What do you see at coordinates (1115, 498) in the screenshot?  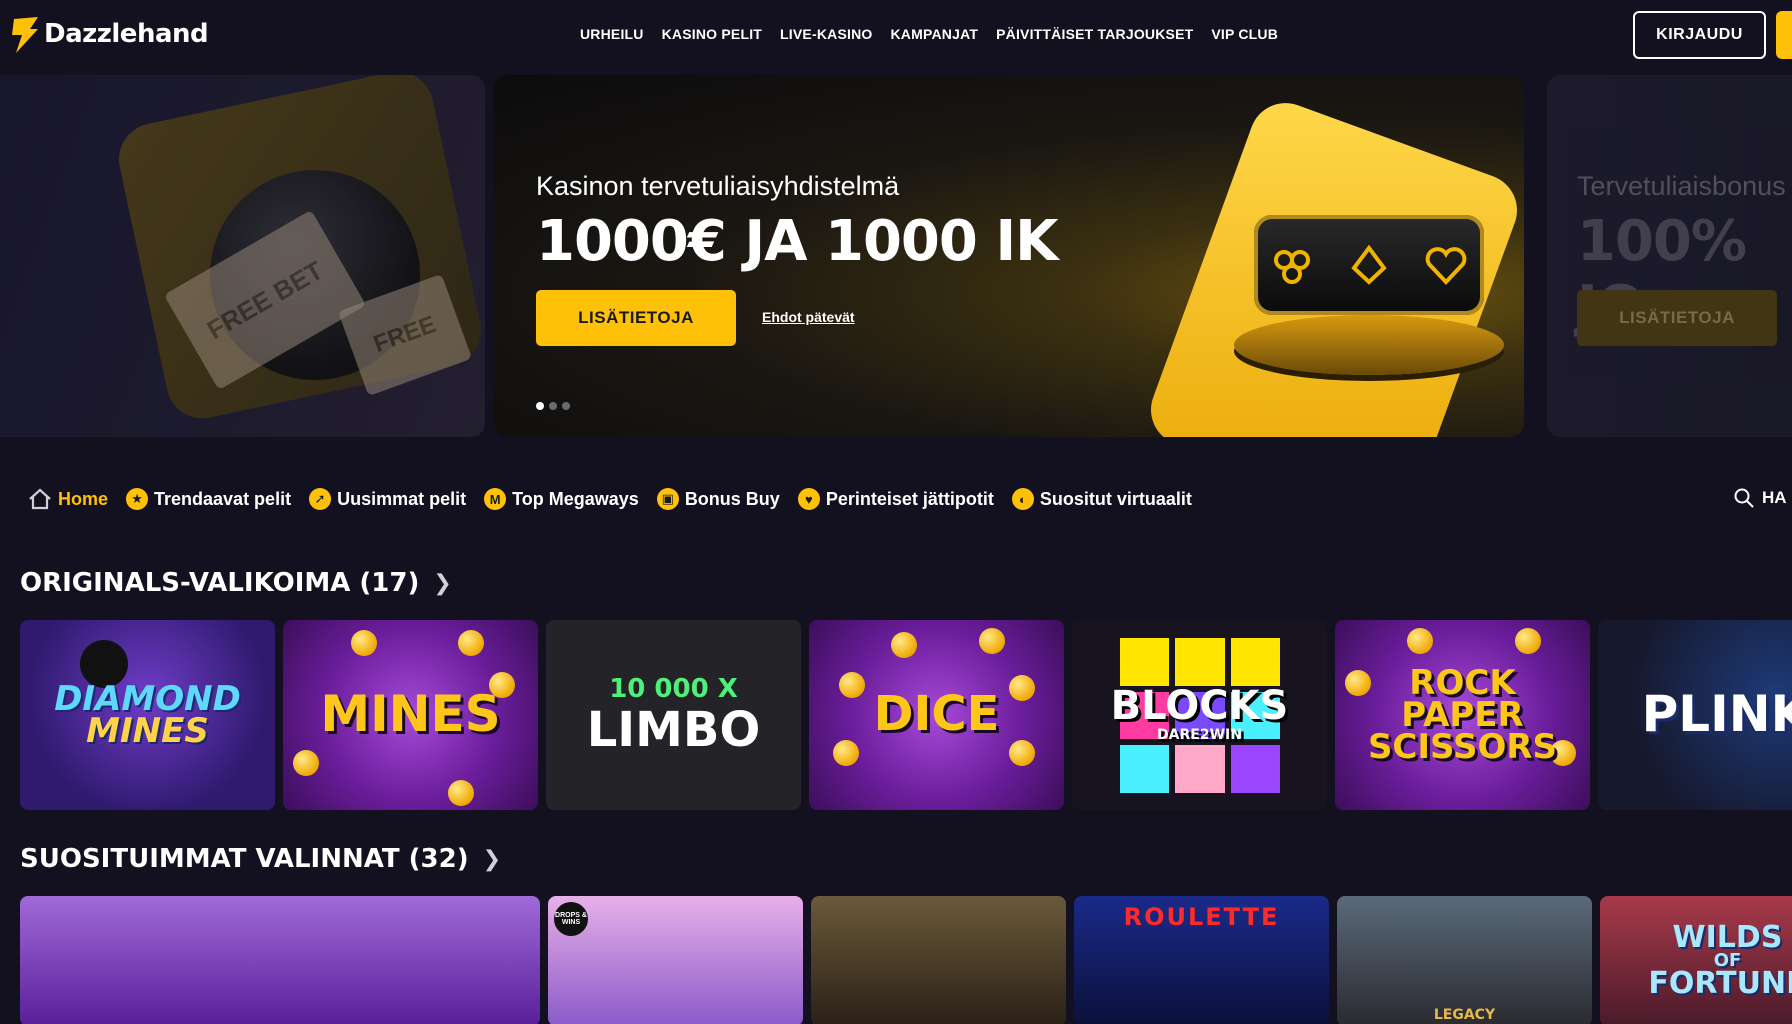 I see `category-label: Suositut virtuaalit` at bounding box center [1115, 498].